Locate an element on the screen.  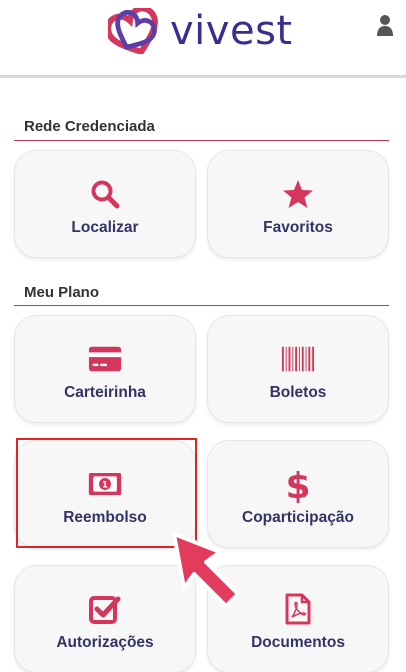
brand-name: vivest is located at coordinates (231, 31).